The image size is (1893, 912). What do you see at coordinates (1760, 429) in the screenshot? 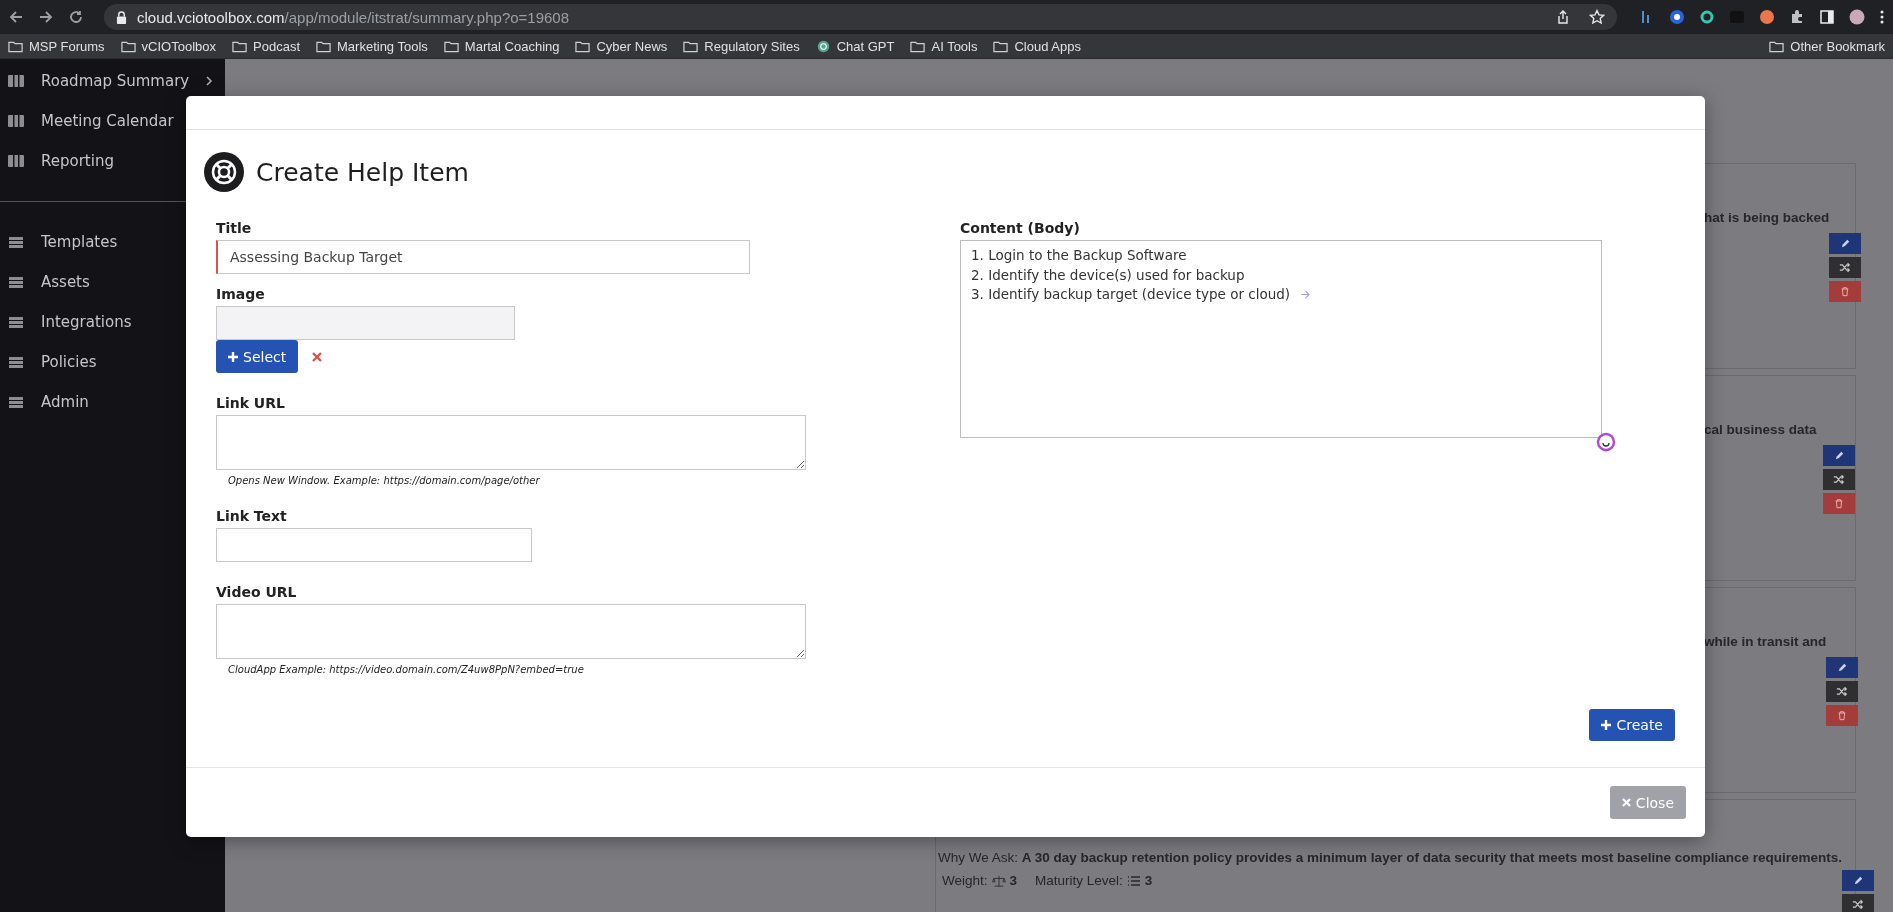
I see `question-text: cal business data` at bounding box center [1760, 429].